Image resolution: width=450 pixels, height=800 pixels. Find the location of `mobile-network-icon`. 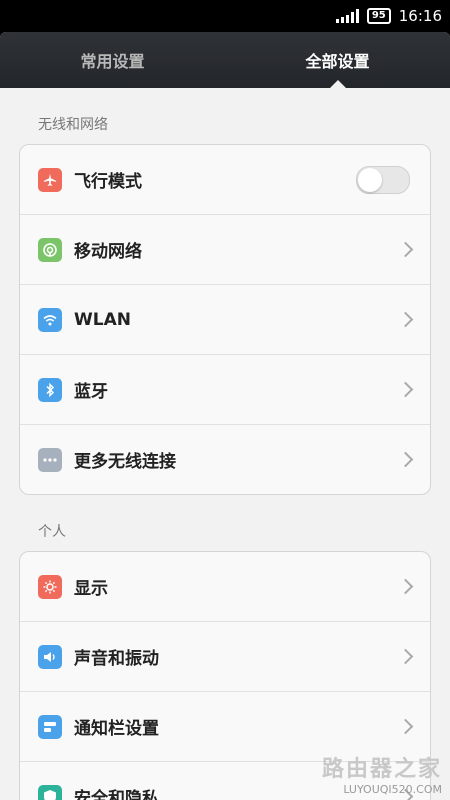

mobile-network-icon is located at coordinates (50, 249).